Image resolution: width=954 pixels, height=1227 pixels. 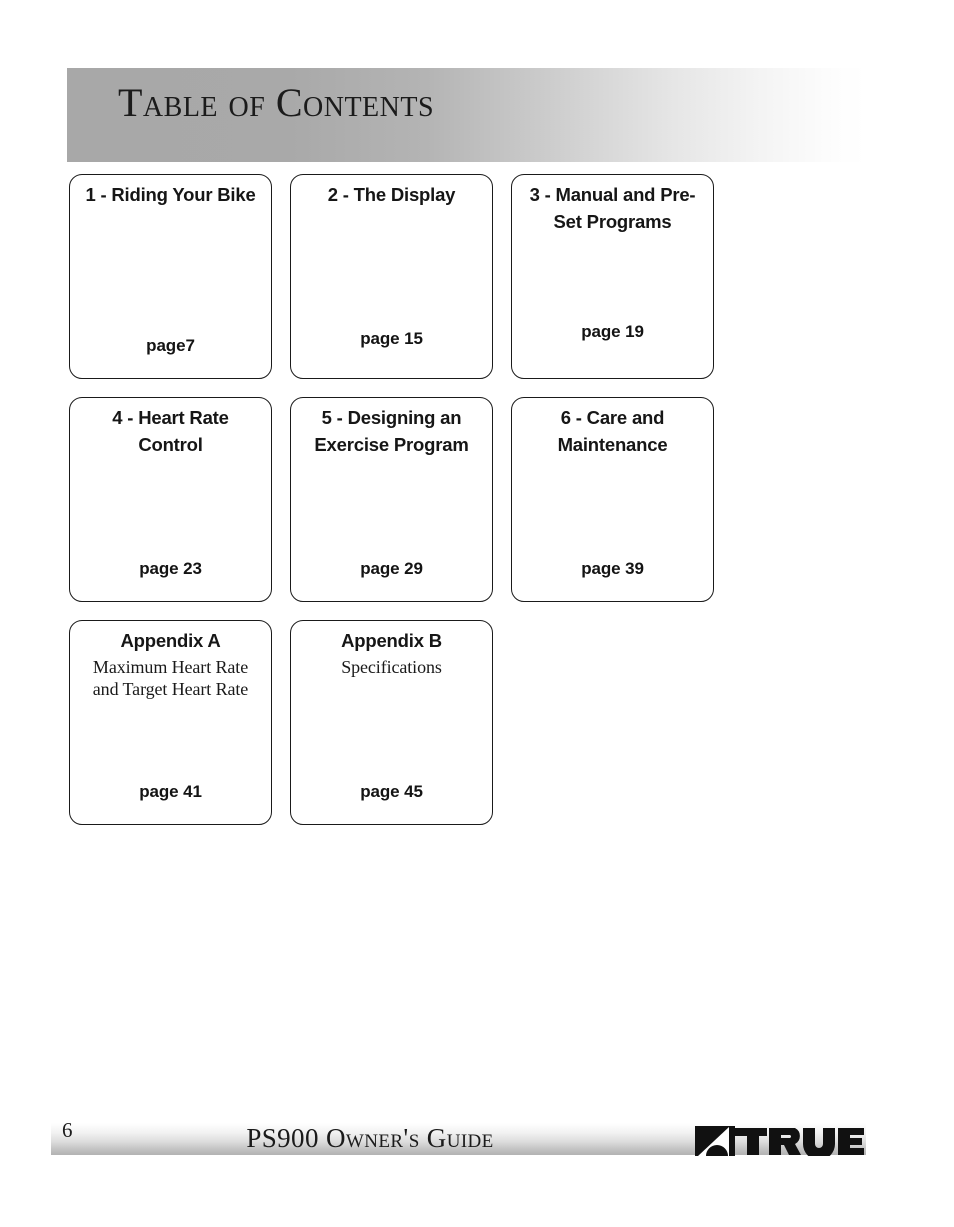 What do you see at coordinates (391, 338) in the screenshot?
I see `toc-entry-page-label: page 15` at bounding box center [391, 338].